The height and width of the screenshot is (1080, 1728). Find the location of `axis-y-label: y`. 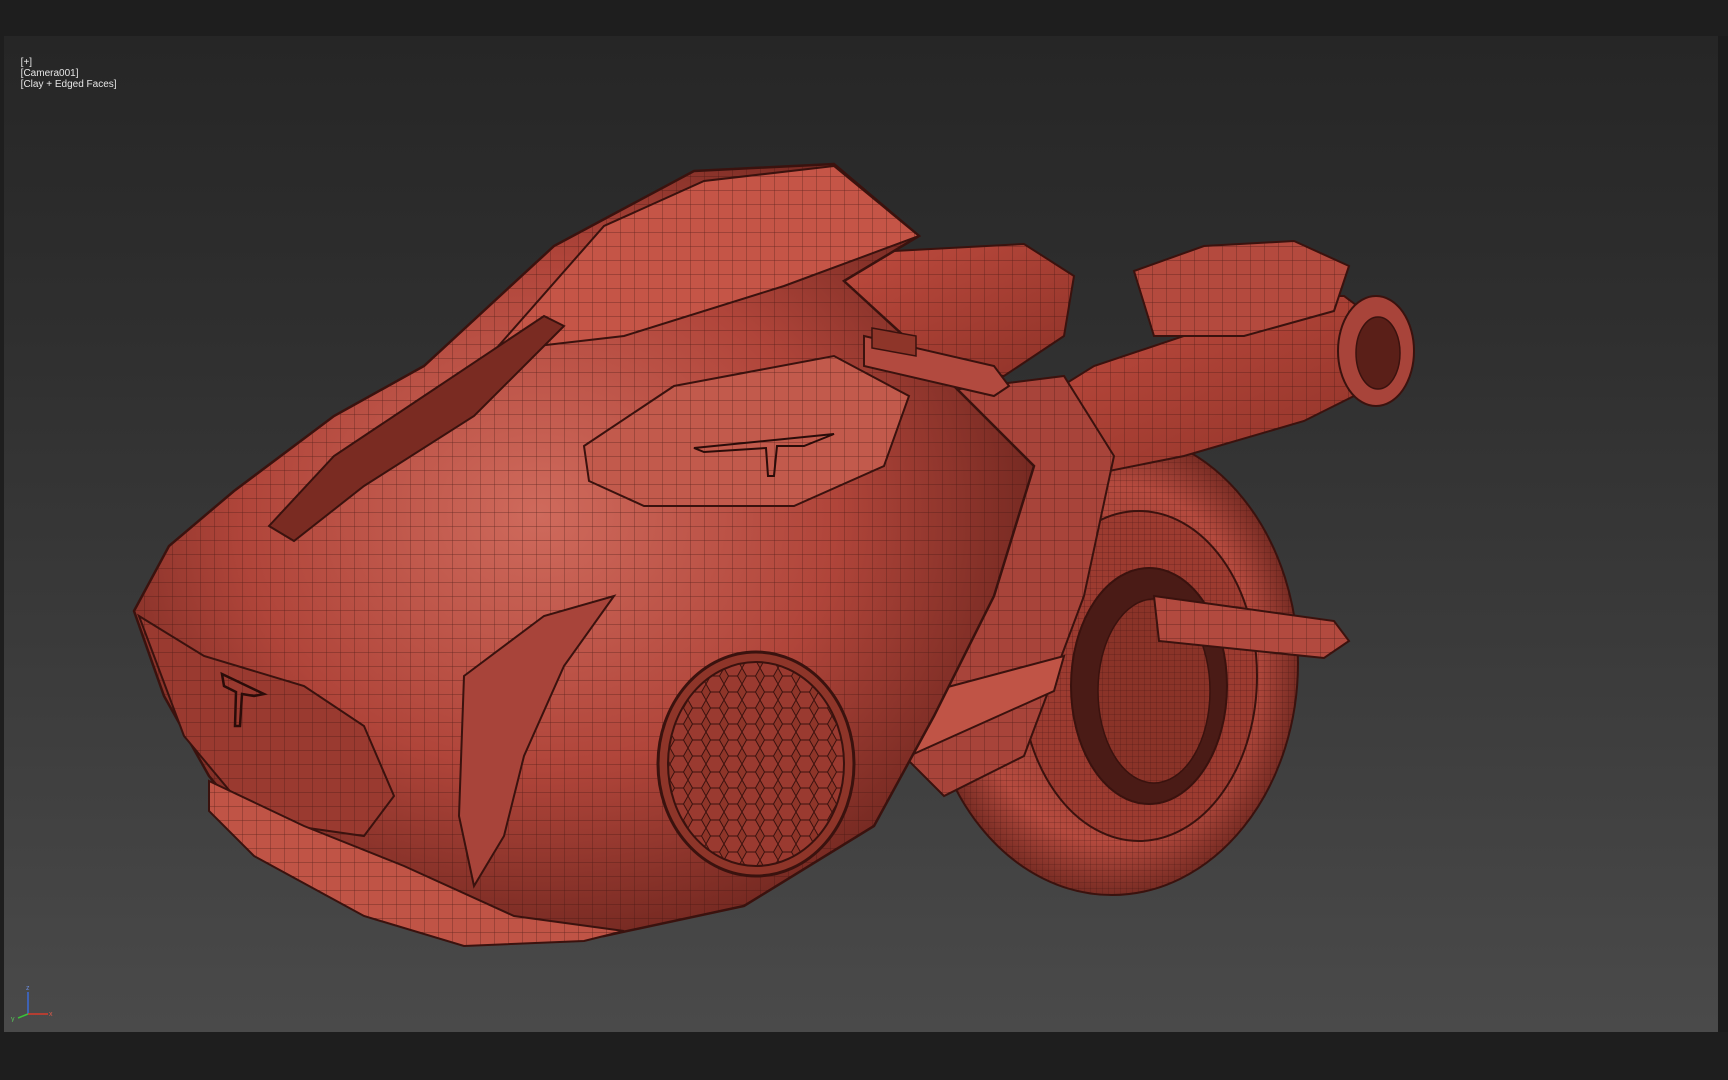

axis-y-label: y is located at coordinates (13, 1019).